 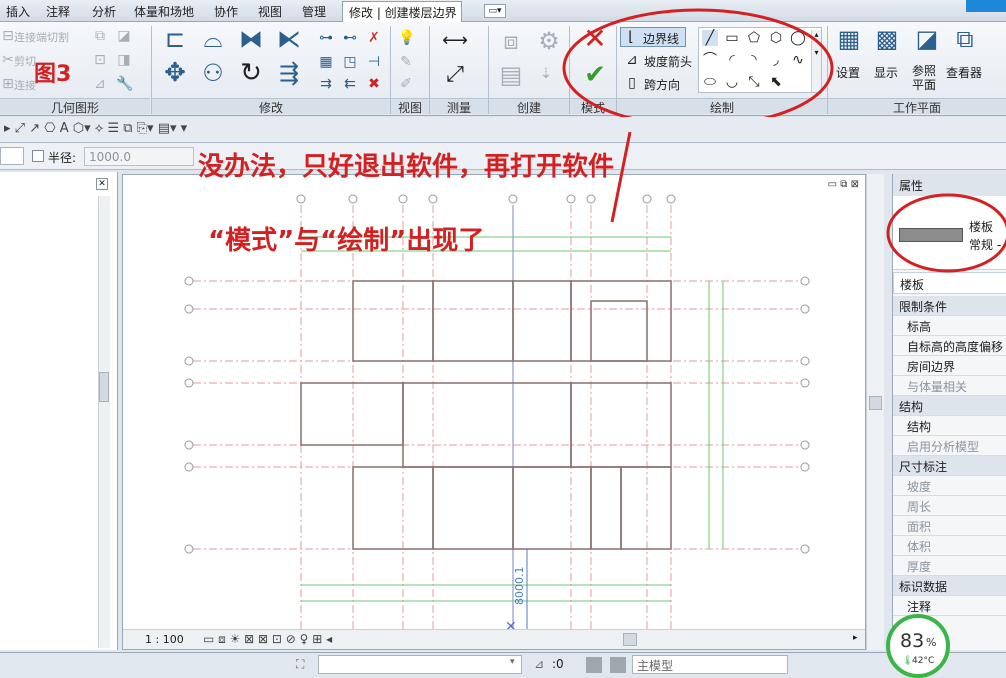 What do you see at coordinates (350, 38) in the screenshot?
I see `split-gap-icon: ⊷` at bounding box center [350, 38].